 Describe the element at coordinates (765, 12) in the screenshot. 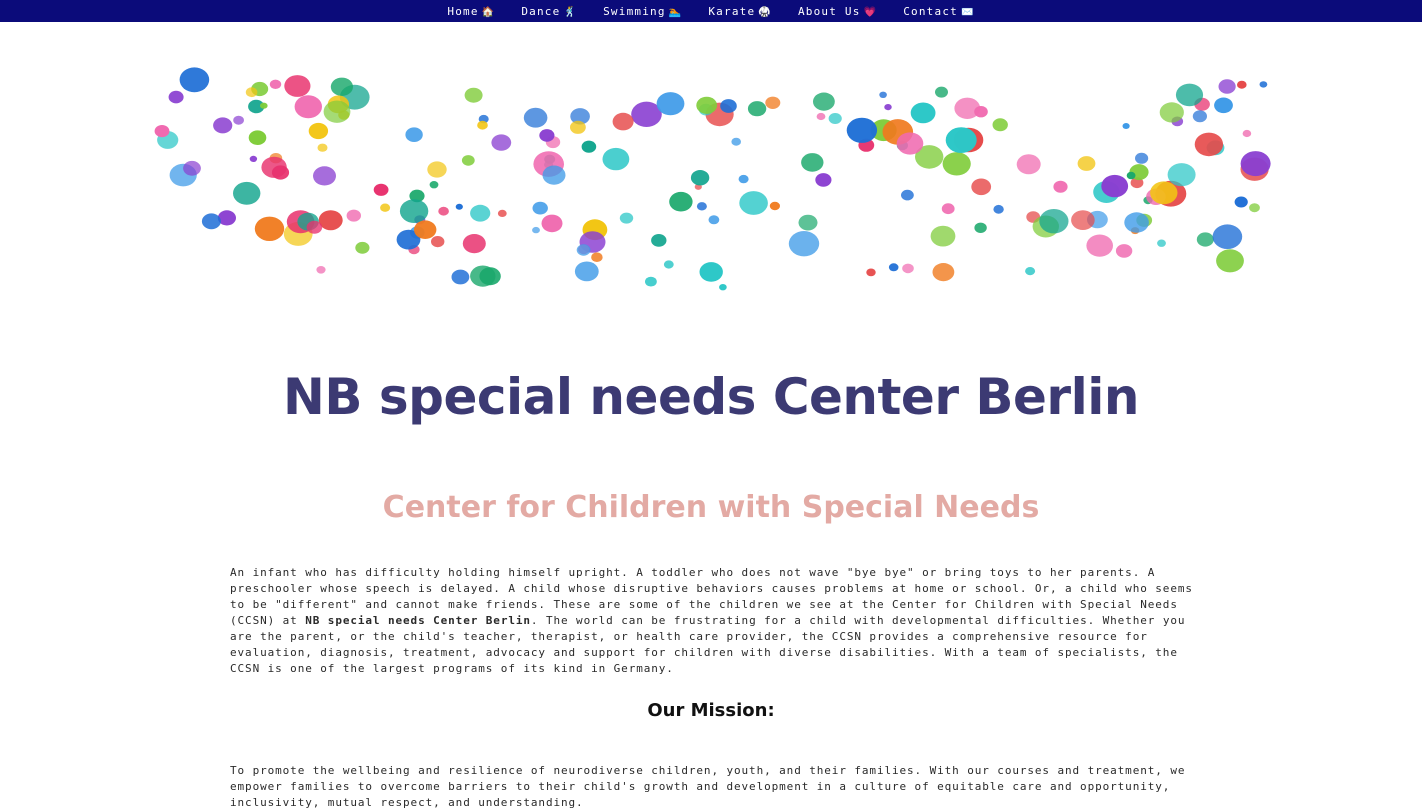

I see `martial-arts-icon: 🥋` at that location.